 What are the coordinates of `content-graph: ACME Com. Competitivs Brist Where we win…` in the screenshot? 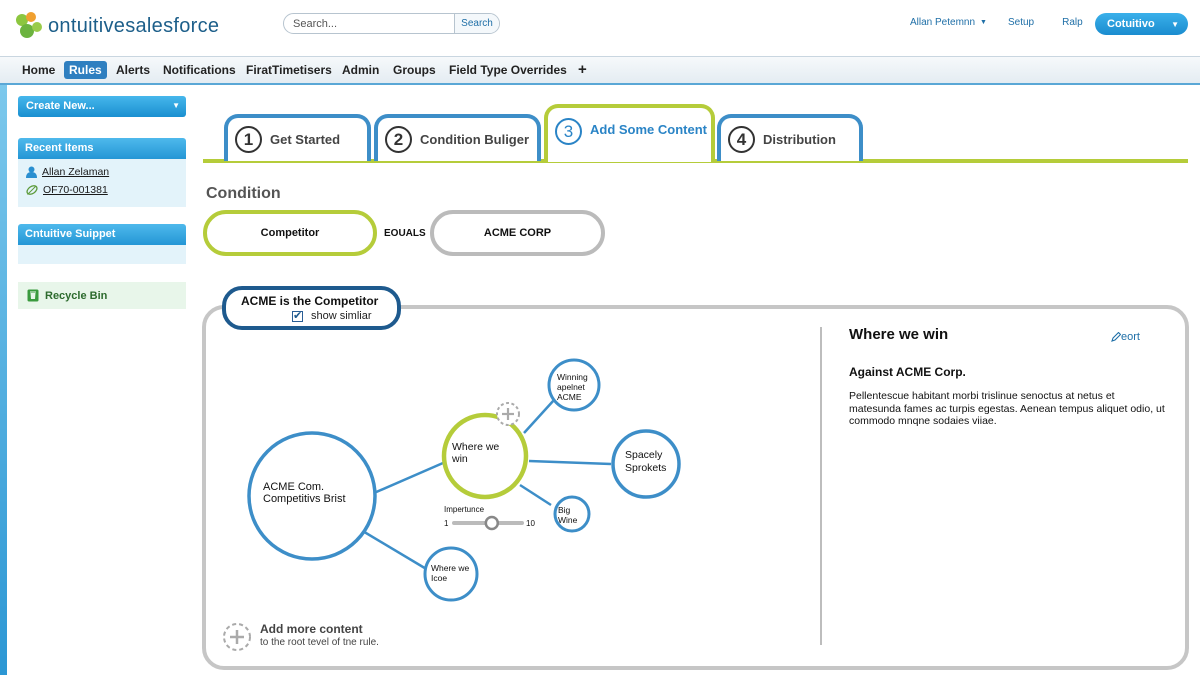 It's located at (464, 480).